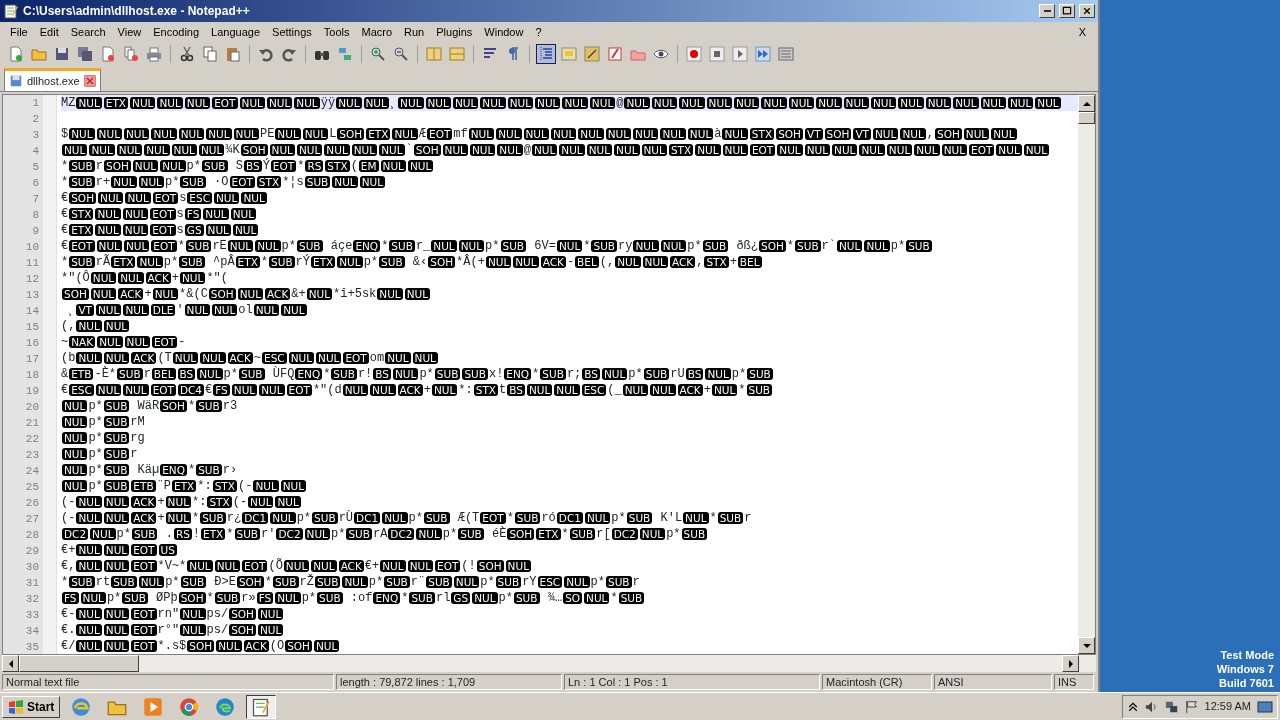 Image resolution: width=1280 pixels, height=720 pixels. I want to click on menu-item: Settings, so click(292, 32).